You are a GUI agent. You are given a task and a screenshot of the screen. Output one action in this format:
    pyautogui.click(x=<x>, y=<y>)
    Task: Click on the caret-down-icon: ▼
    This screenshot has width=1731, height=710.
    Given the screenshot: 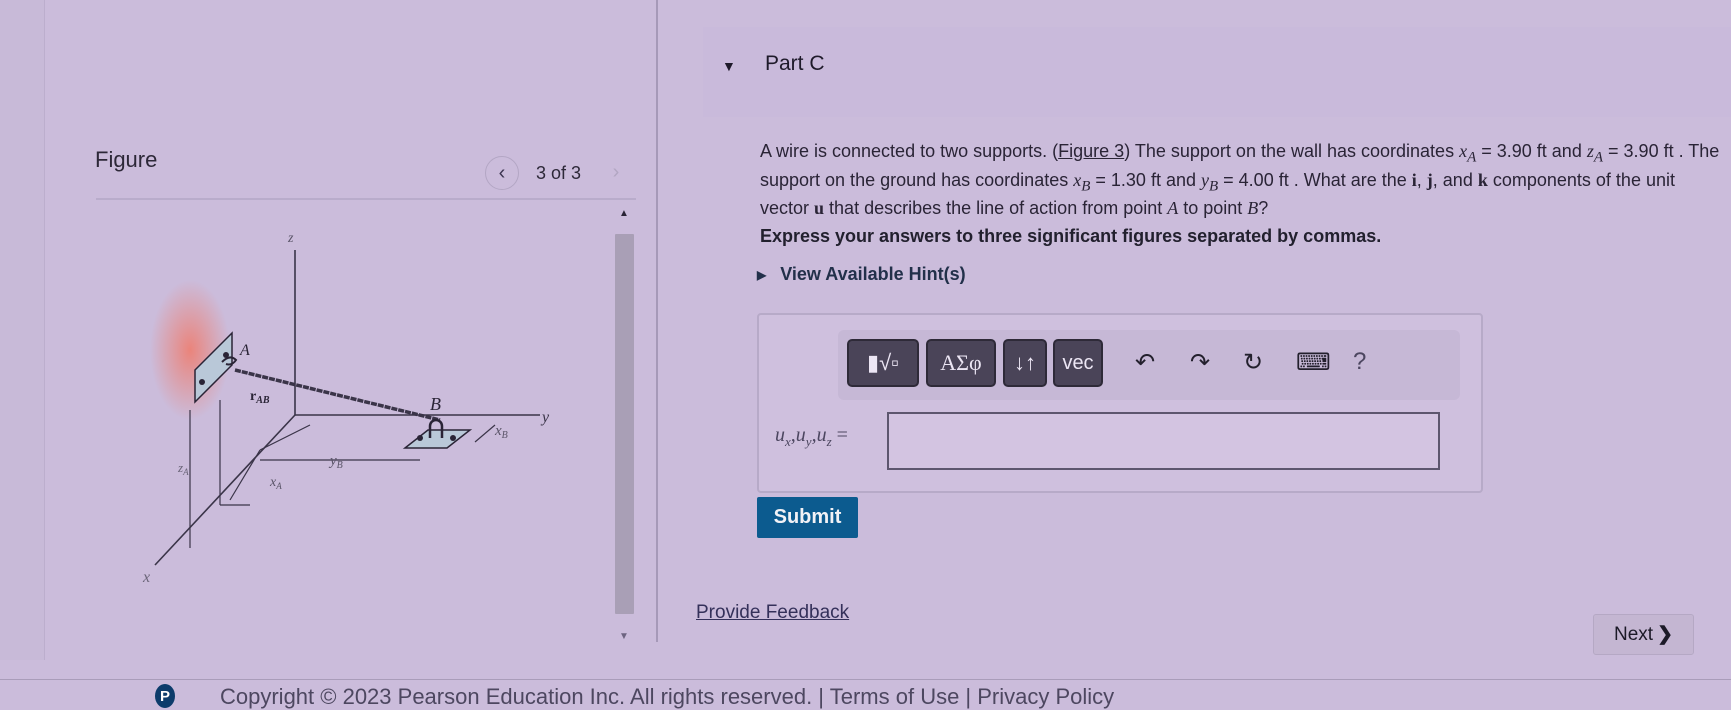 What is the action you would take?
    pyautogui.click(x=729, y=66)
    